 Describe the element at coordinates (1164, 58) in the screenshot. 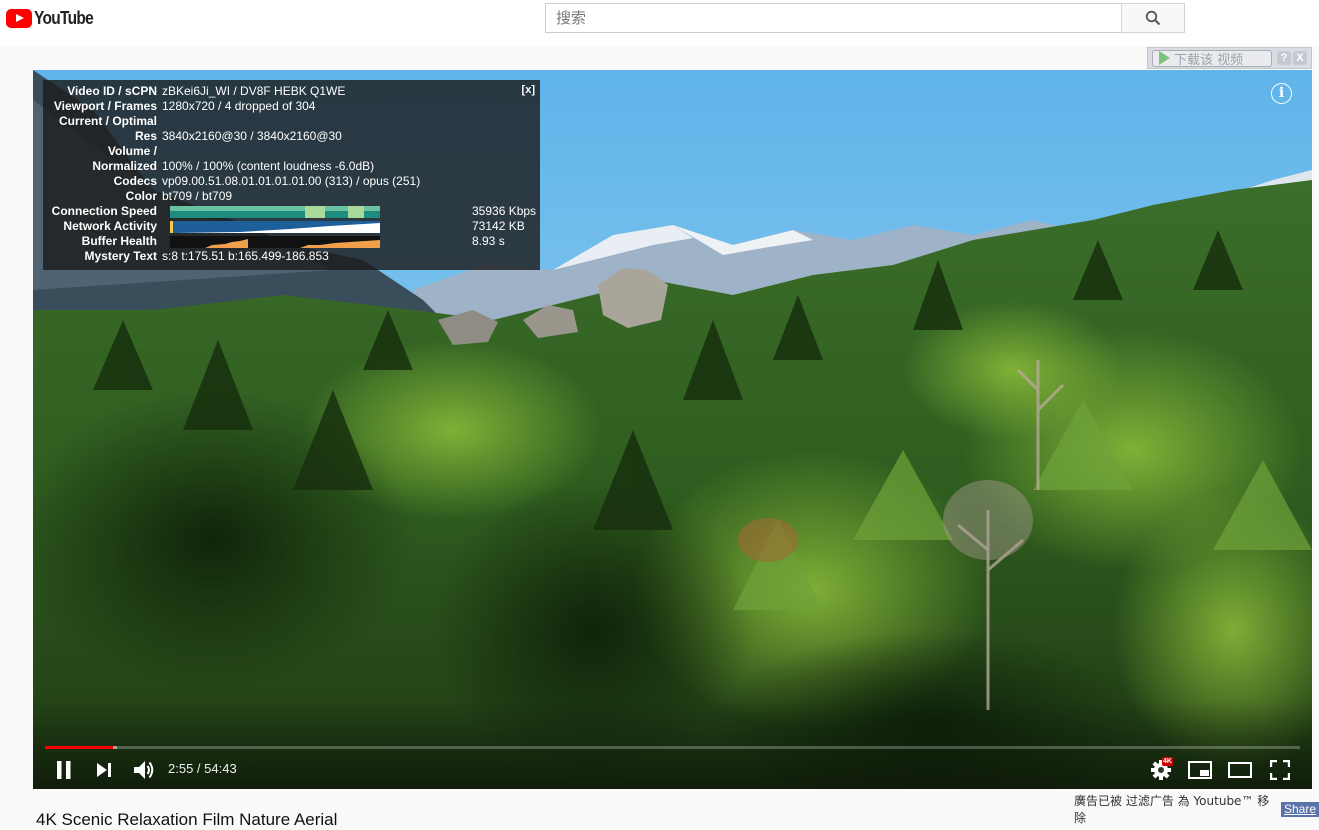

I see `play-icon` at that location.